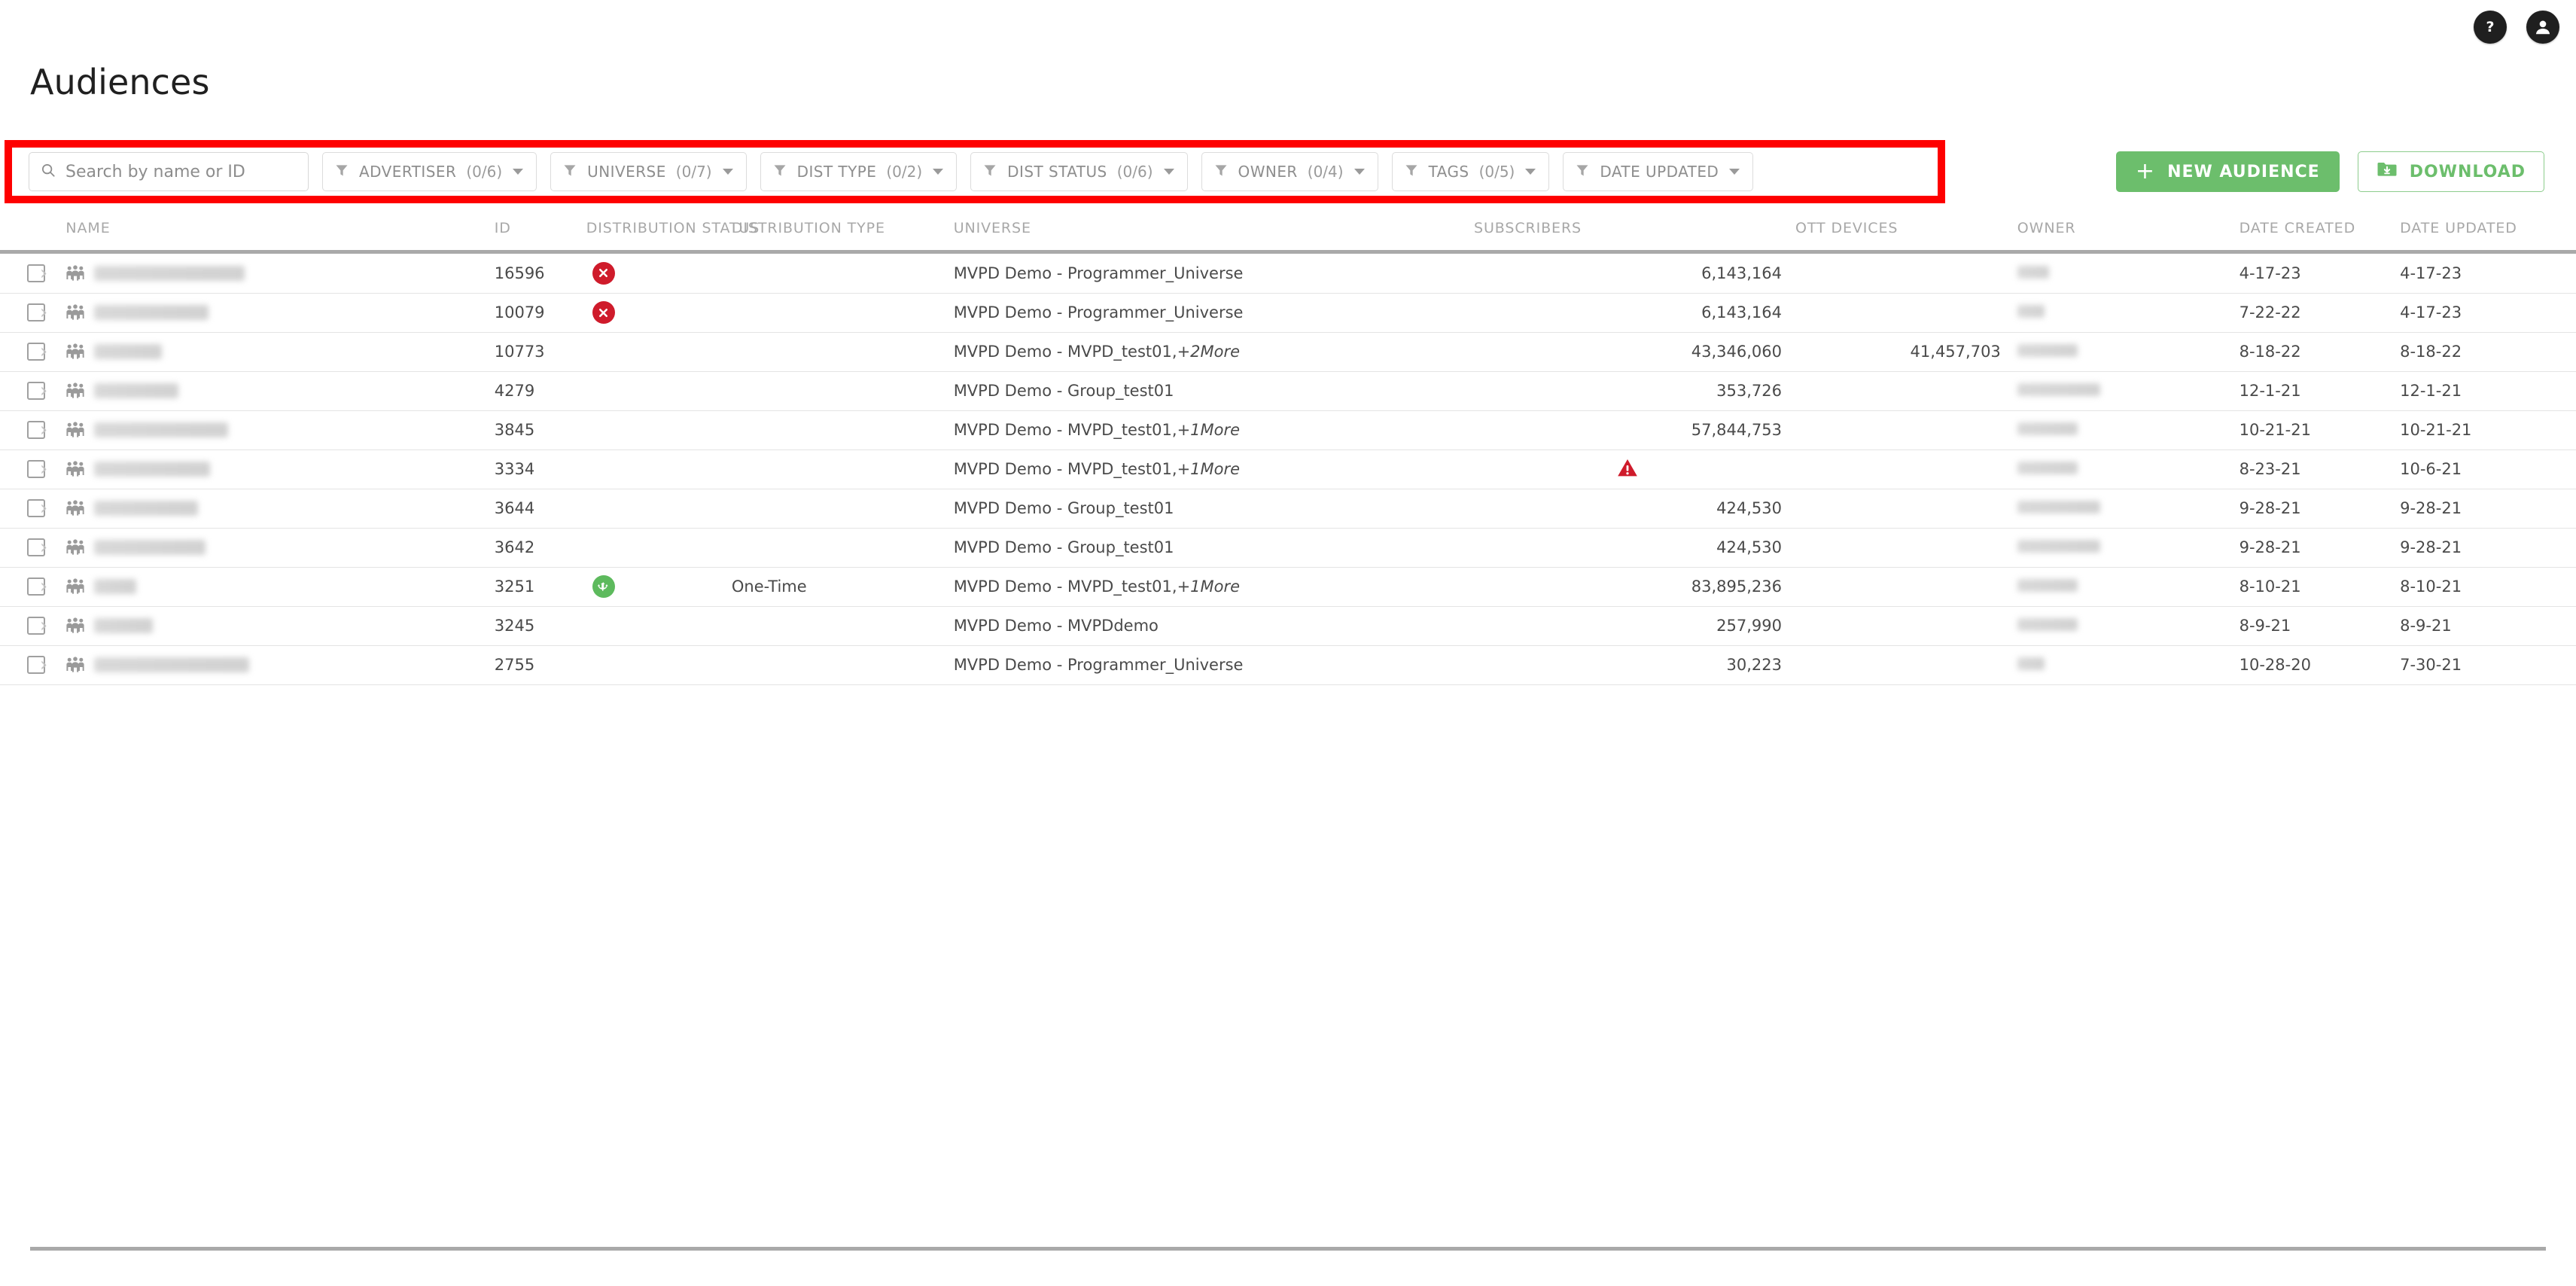 The height and width of the screenshot is (1286, 2576). I want to click on column-header-ott-devices: OTT DEVICES, so click(1906, 235).